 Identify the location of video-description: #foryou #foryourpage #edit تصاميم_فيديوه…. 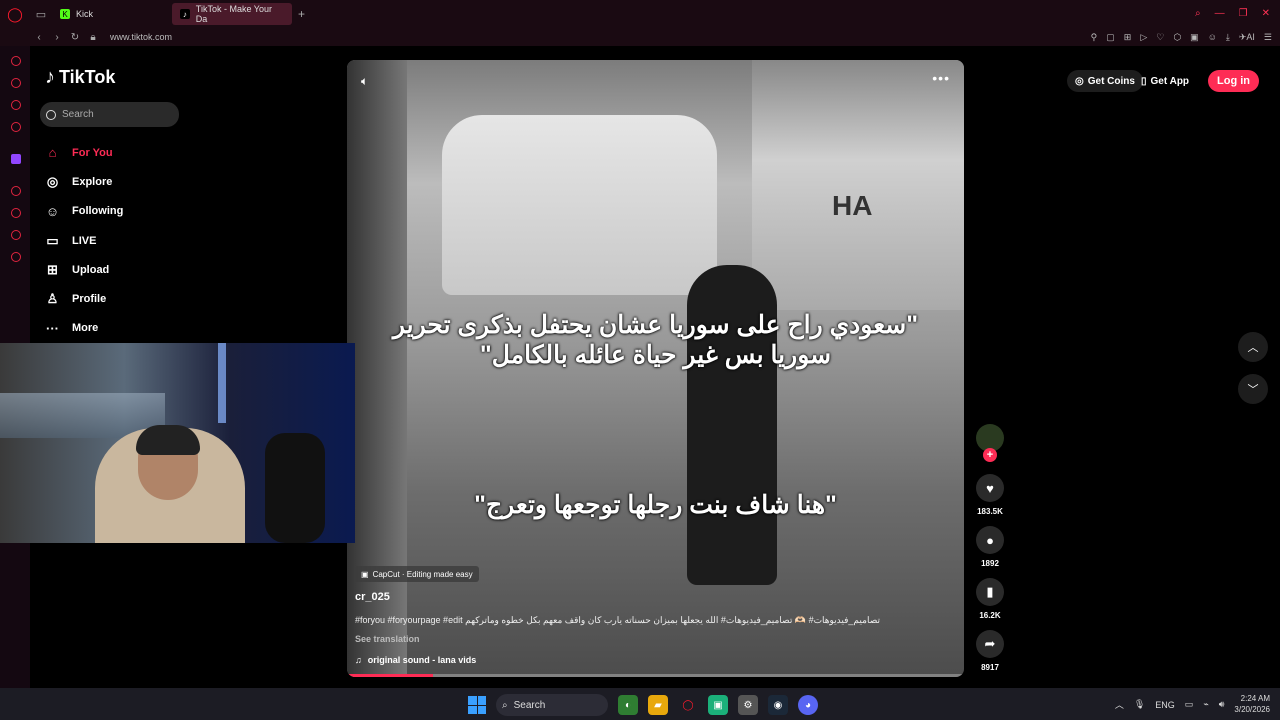
(618, 620).